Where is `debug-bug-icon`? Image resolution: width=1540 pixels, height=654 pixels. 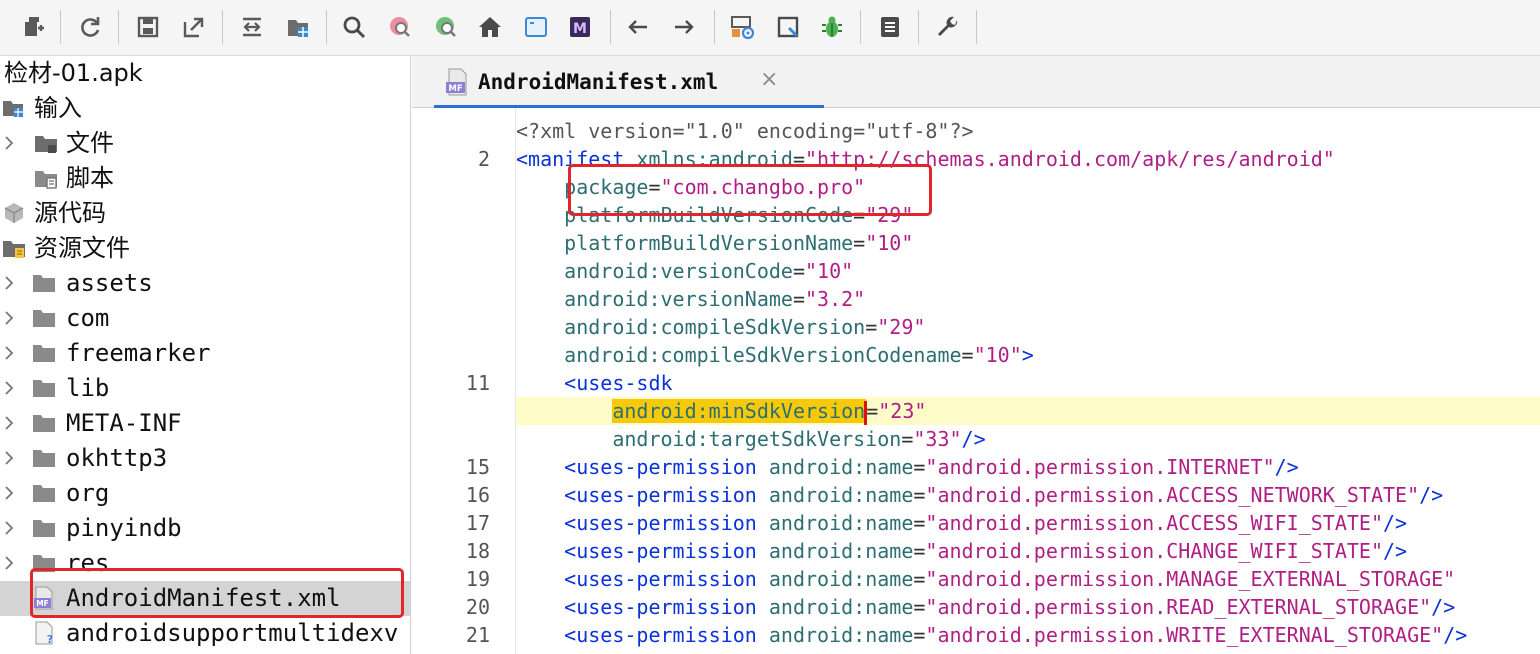
debug-bug-icon is located at coordinates (832, 27).